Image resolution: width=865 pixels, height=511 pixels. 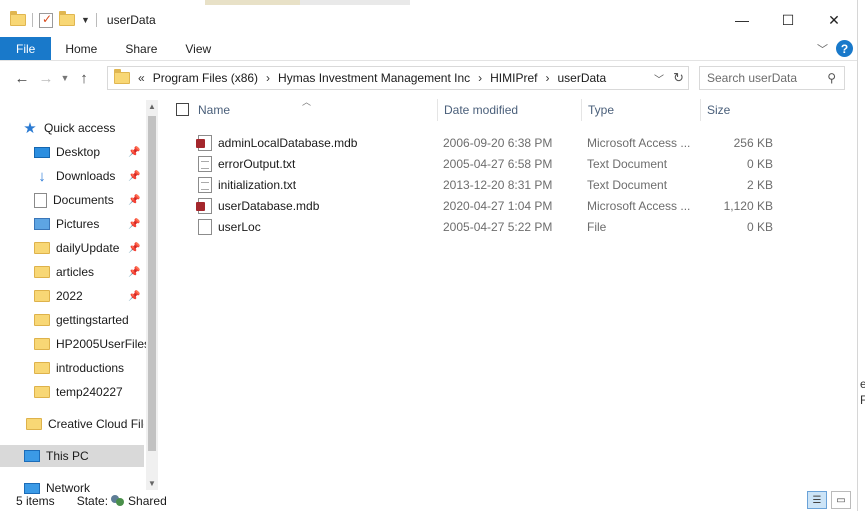 I want to click on nav-quick-access: ★ Quick access, so click(x=68, y=128).